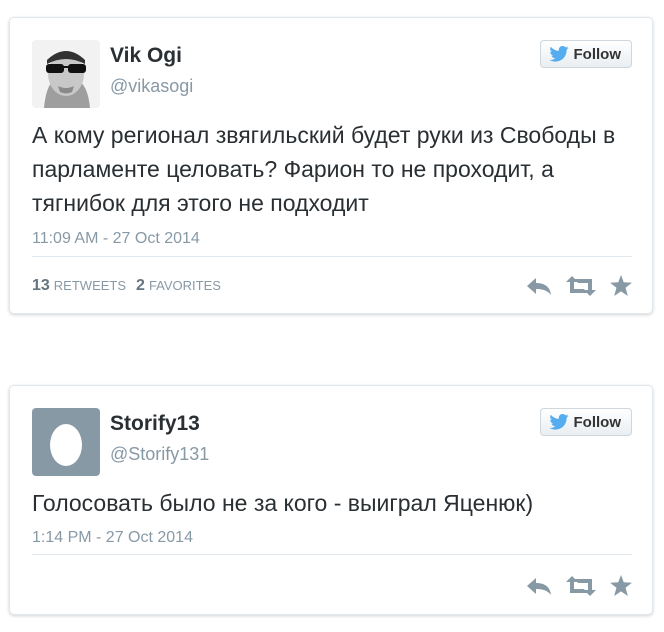 The width and height of the screenshot is (664, 632). I want to click on retweets-label: RETWEETS, so click(90, 285).